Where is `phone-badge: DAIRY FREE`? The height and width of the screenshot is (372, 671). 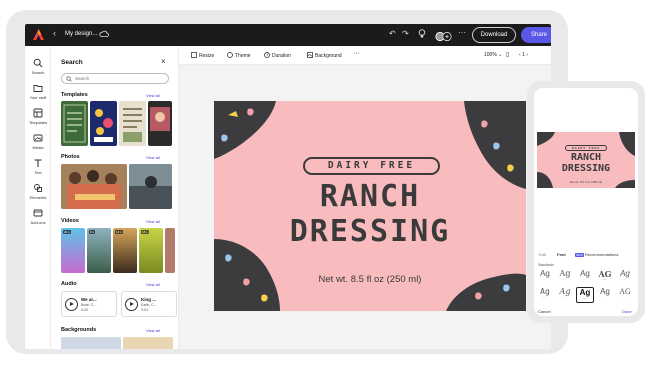 phone-badge: DAIRY FREE is located at coordinates (586, 148).